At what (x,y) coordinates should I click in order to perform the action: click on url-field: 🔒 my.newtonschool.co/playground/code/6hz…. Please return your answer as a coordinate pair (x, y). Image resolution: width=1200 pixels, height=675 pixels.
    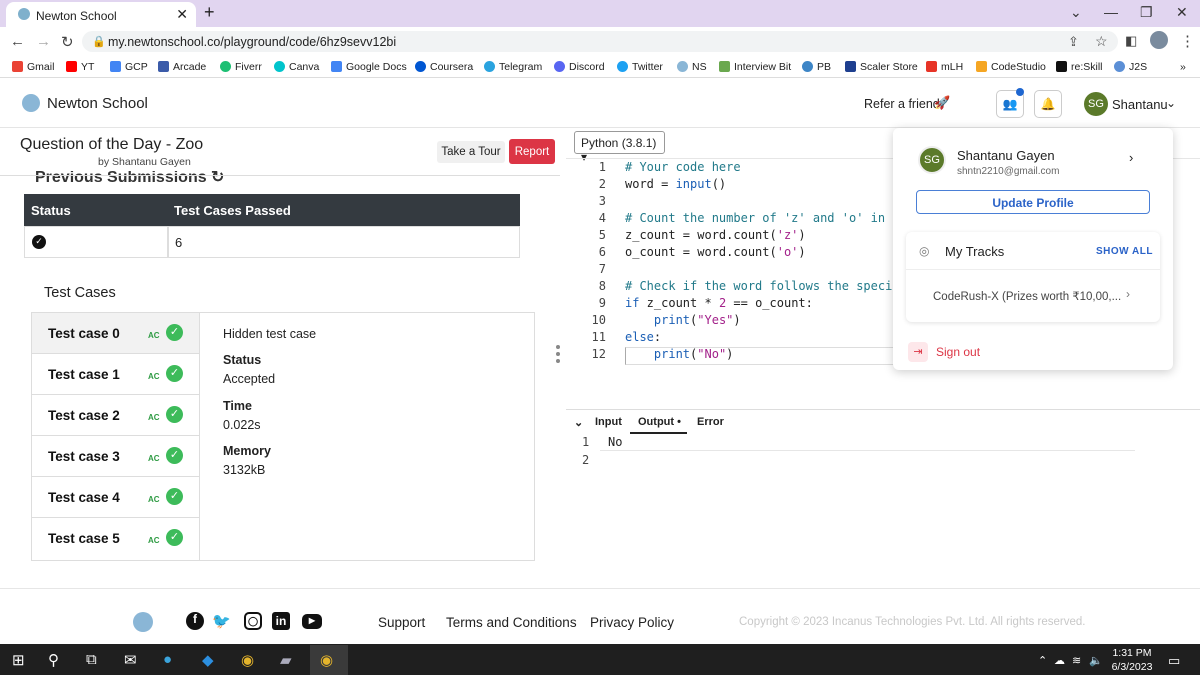
    Looking at the image, I should click on (600, 41).